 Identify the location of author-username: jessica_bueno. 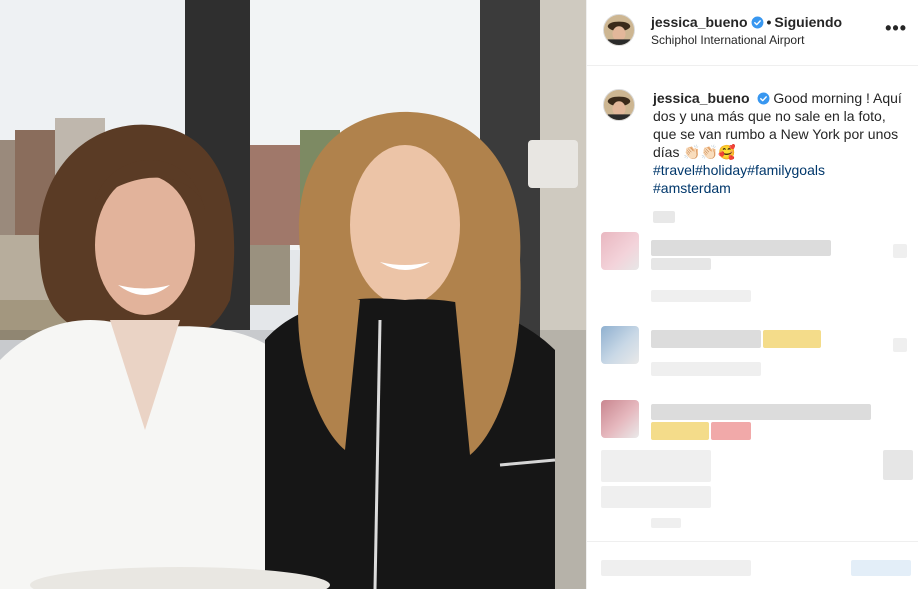
(699, 22).